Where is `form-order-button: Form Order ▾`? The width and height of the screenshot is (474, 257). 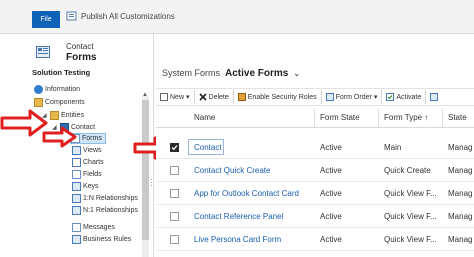 form-order-button: Form Order ▾ is located at coordinates (352, 97).